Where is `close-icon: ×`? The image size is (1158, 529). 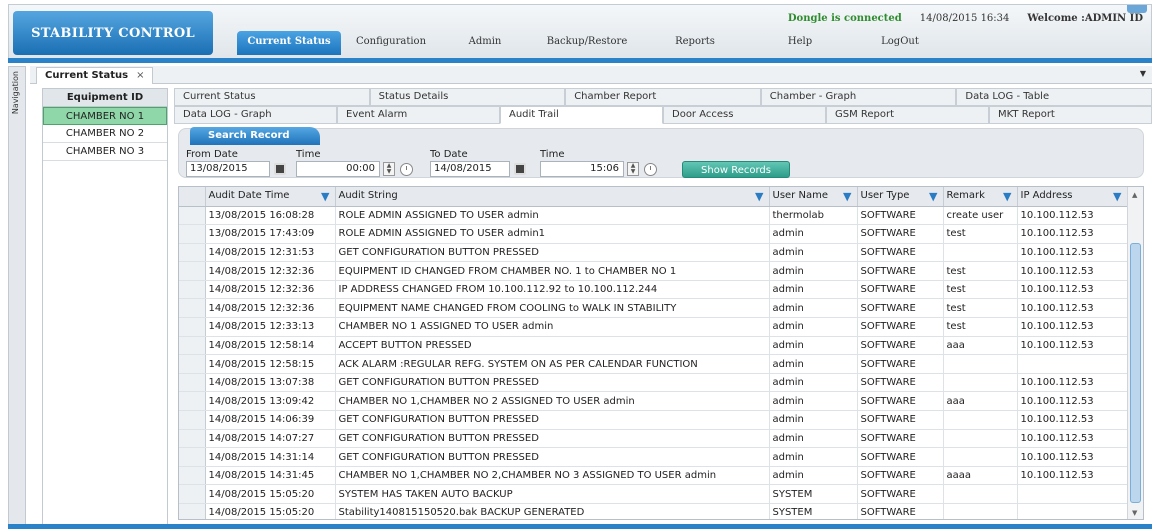
close-icon: × is located at coordinates (140, 75).